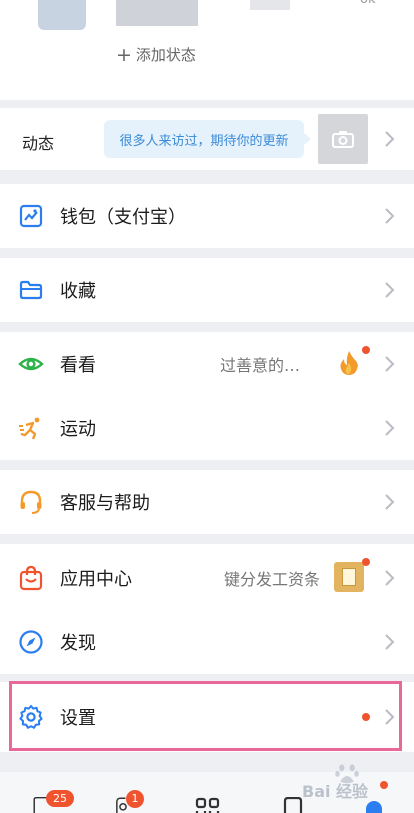 The width and height of the screenshot is (414, 813). I want to click on service-card: 客服与帮助, so click(207, 502).